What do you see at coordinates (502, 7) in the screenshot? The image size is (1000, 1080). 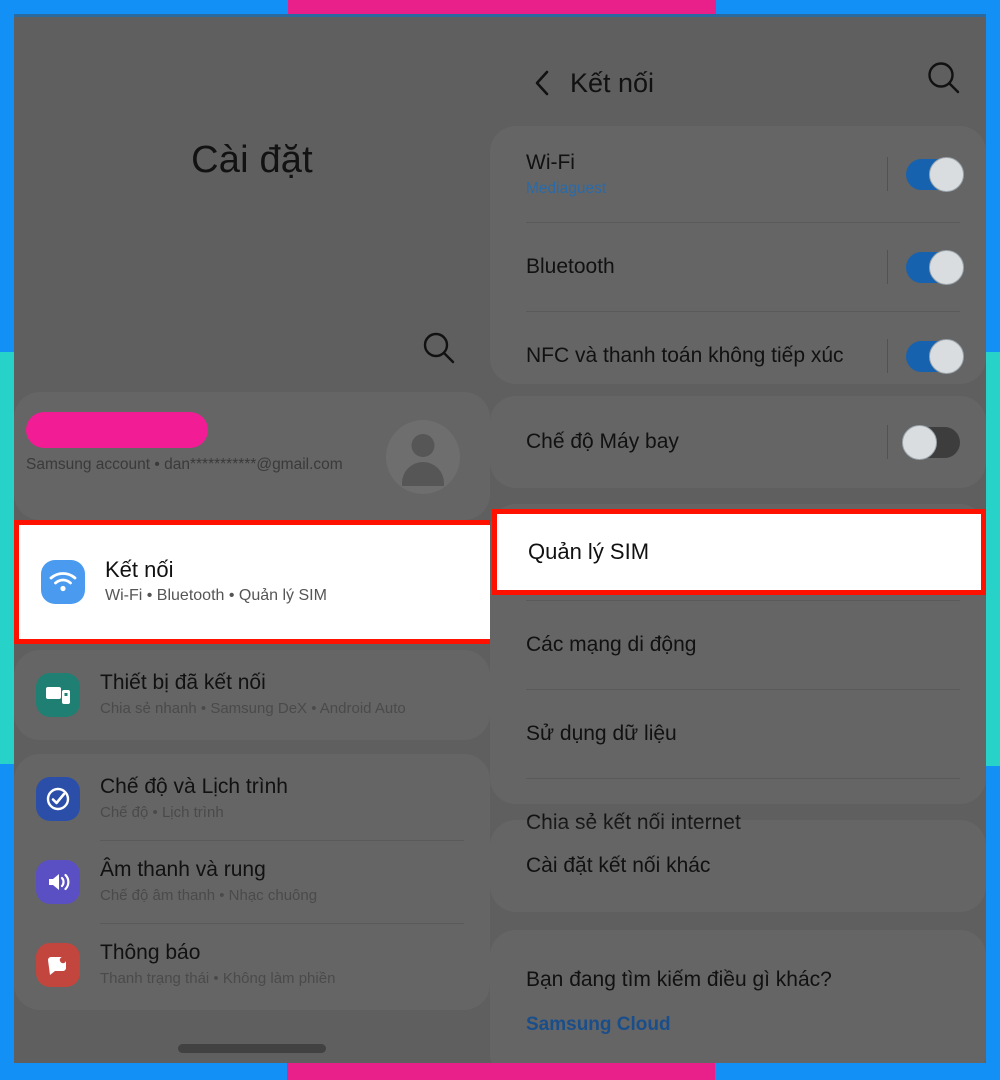 I see `frame-band-pink-top` at bounding box center [502, 7].